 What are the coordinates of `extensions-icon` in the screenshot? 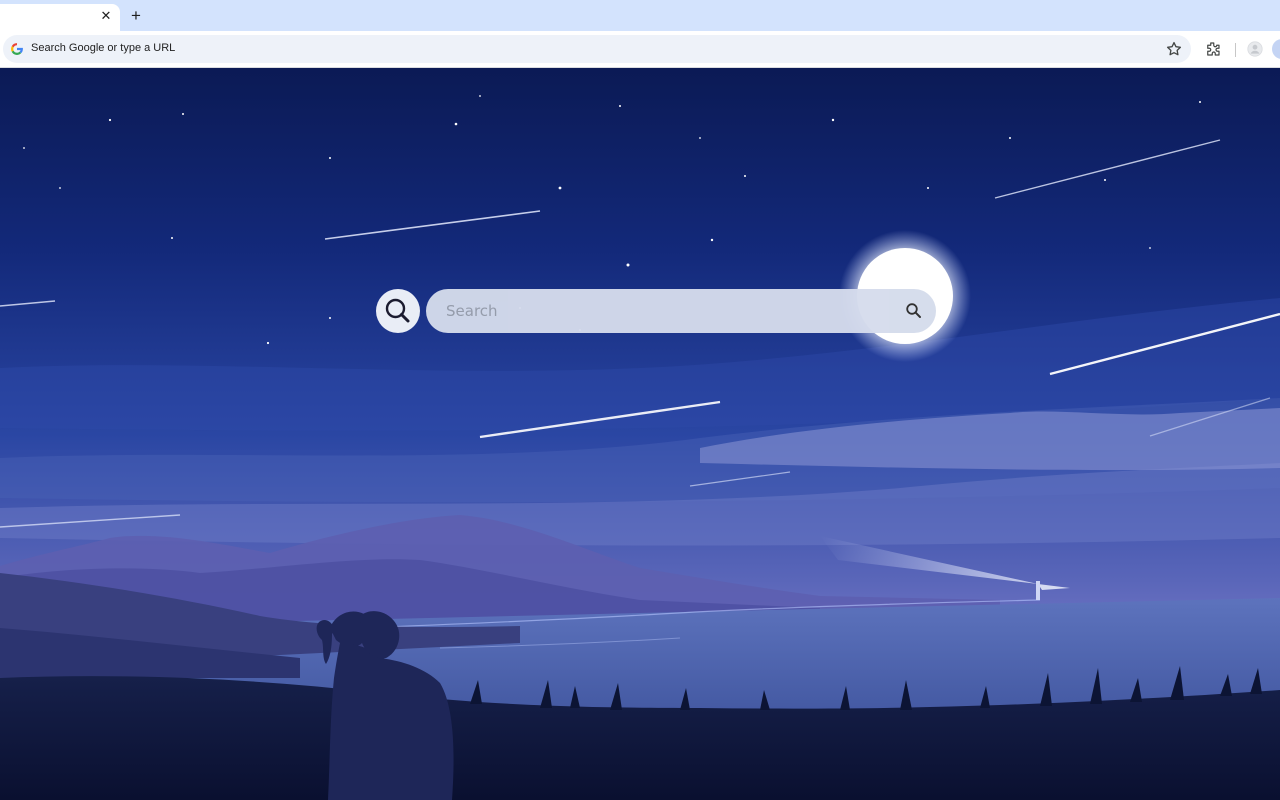 It's located at (1213, 49).